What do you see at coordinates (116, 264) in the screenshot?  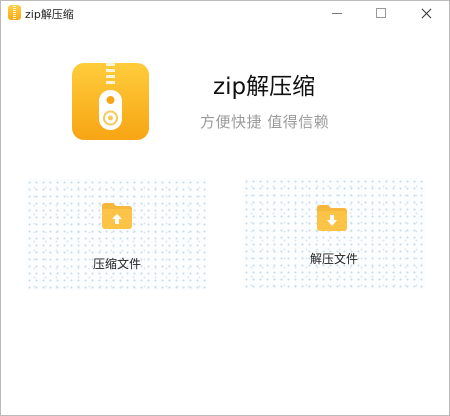 I see `compress-file-label: 压缩文件` at bounding box center [116, 264].